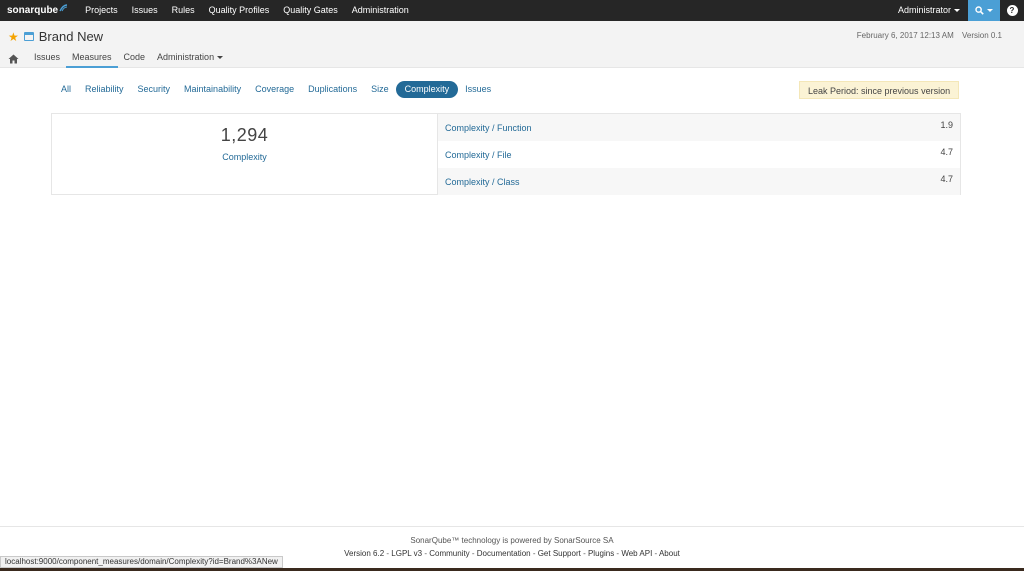 Image resolution: width=1024 pixels, height=571 pixels. I want to click on nav-projects: Projects, so click(101, 10).